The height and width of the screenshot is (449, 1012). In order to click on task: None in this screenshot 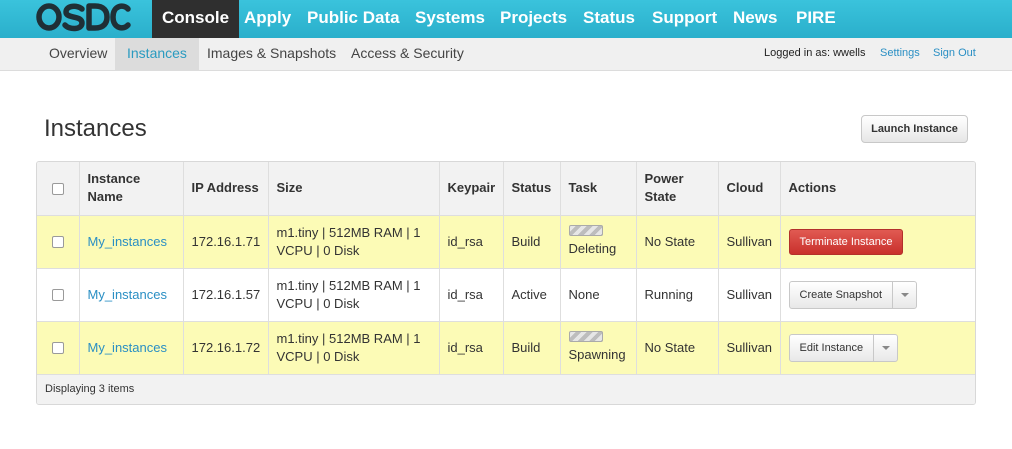, I will do `click(598, 295)`.